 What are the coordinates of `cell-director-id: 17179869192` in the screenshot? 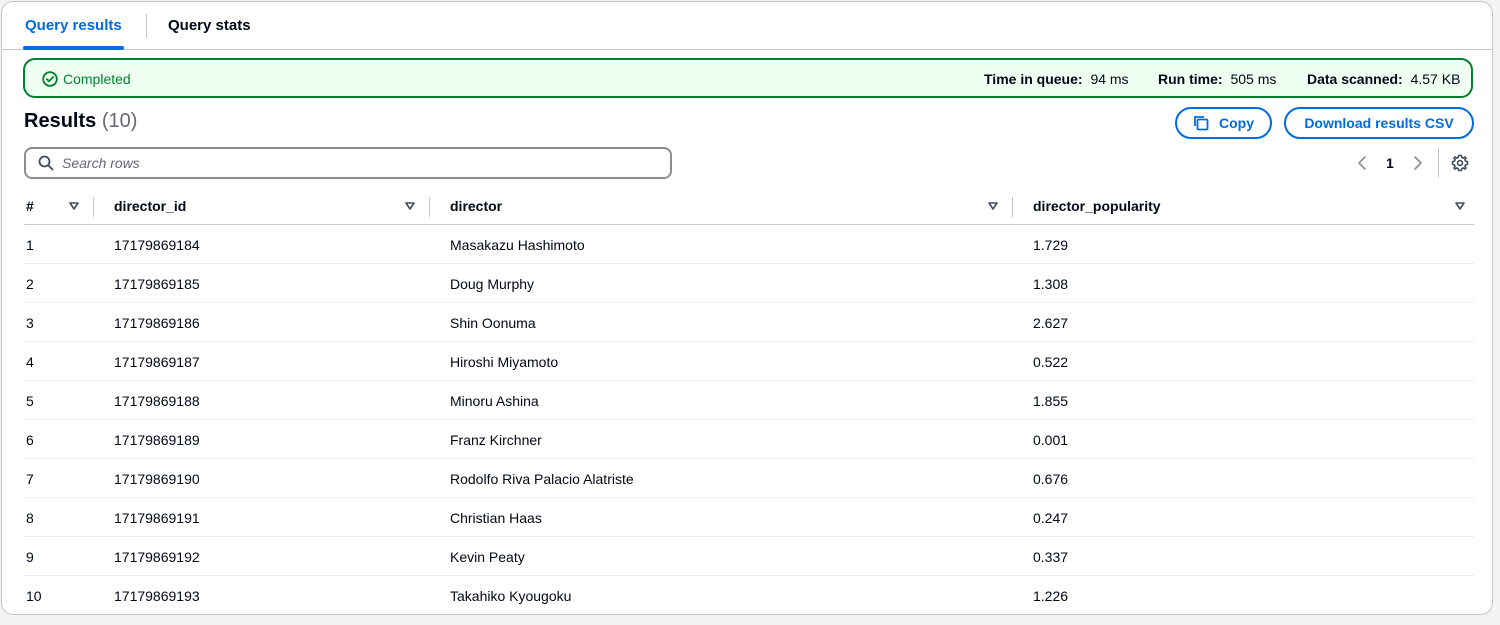 It's located at (157, 557).